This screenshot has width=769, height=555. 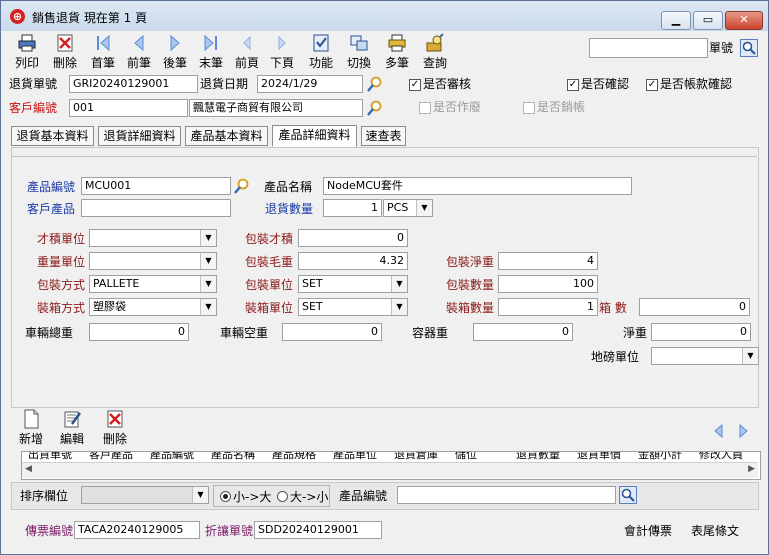 What do you see at coordinates (573, 85) in the screenshot?
I see `confirmed-checkbox: ✓` at bounding box center [573, 85].